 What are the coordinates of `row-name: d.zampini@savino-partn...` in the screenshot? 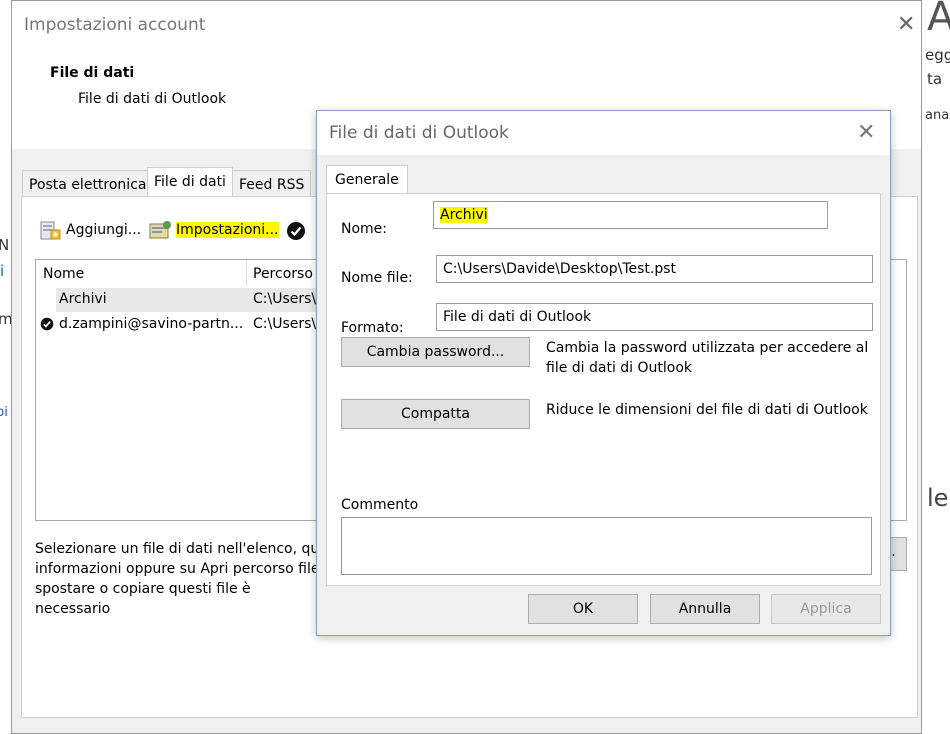 It's located at (151, 324).